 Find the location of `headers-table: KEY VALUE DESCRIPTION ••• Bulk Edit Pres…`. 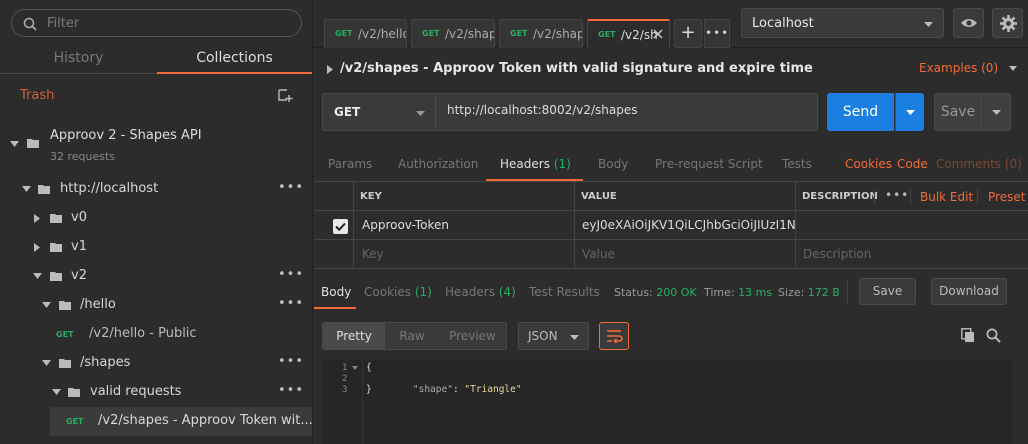

headers-table: KEY VALUE DESCRIPTION ••• Bulk Edit Pres… is located at coordinates (671, 225).